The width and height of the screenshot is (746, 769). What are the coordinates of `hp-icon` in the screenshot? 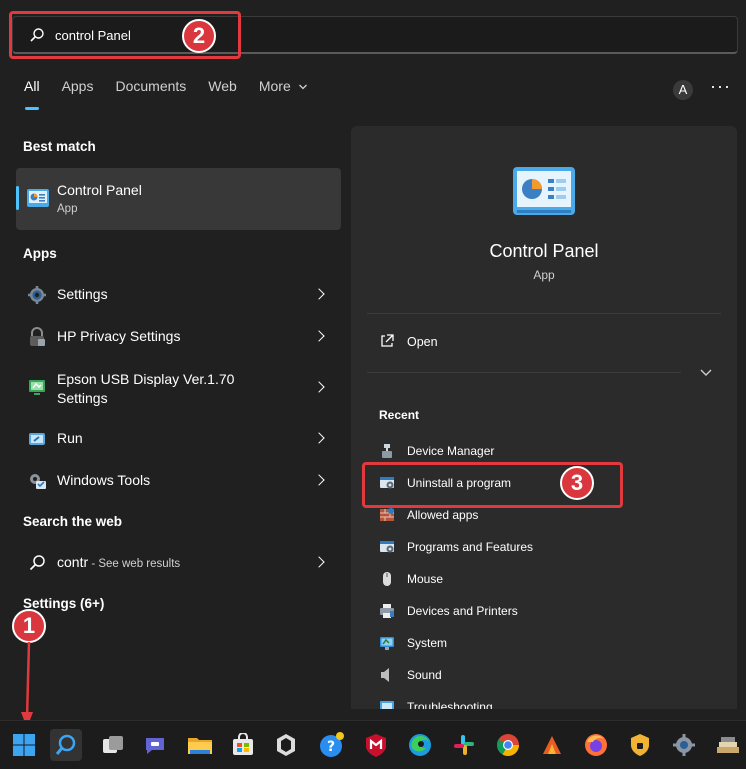 It's located at (286, 745).